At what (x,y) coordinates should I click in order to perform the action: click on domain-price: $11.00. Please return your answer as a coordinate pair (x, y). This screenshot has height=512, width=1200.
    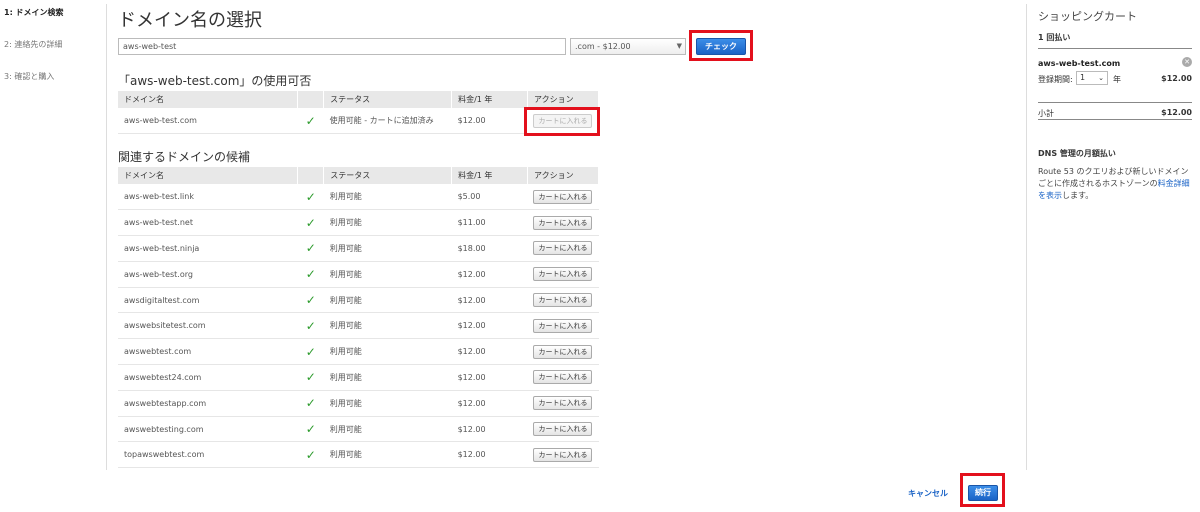
    Looking at the image, I should click on (489, 223).